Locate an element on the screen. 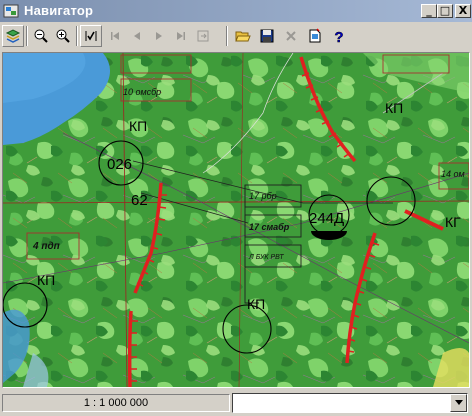 Image resolution: width=472 pixels, height=416 pixels. prev-icon is located at coordinates (137, 36).